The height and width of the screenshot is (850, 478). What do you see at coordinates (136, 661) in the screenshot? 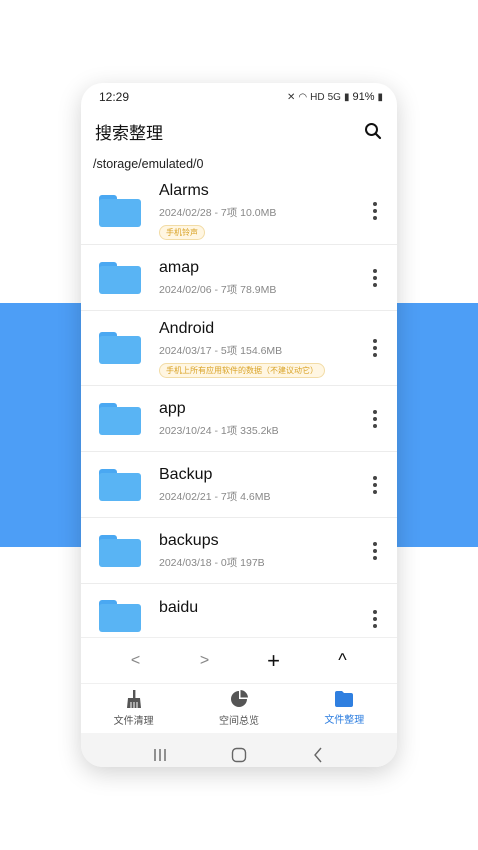
I see `back-button: <` at bounding box center [136, 661].